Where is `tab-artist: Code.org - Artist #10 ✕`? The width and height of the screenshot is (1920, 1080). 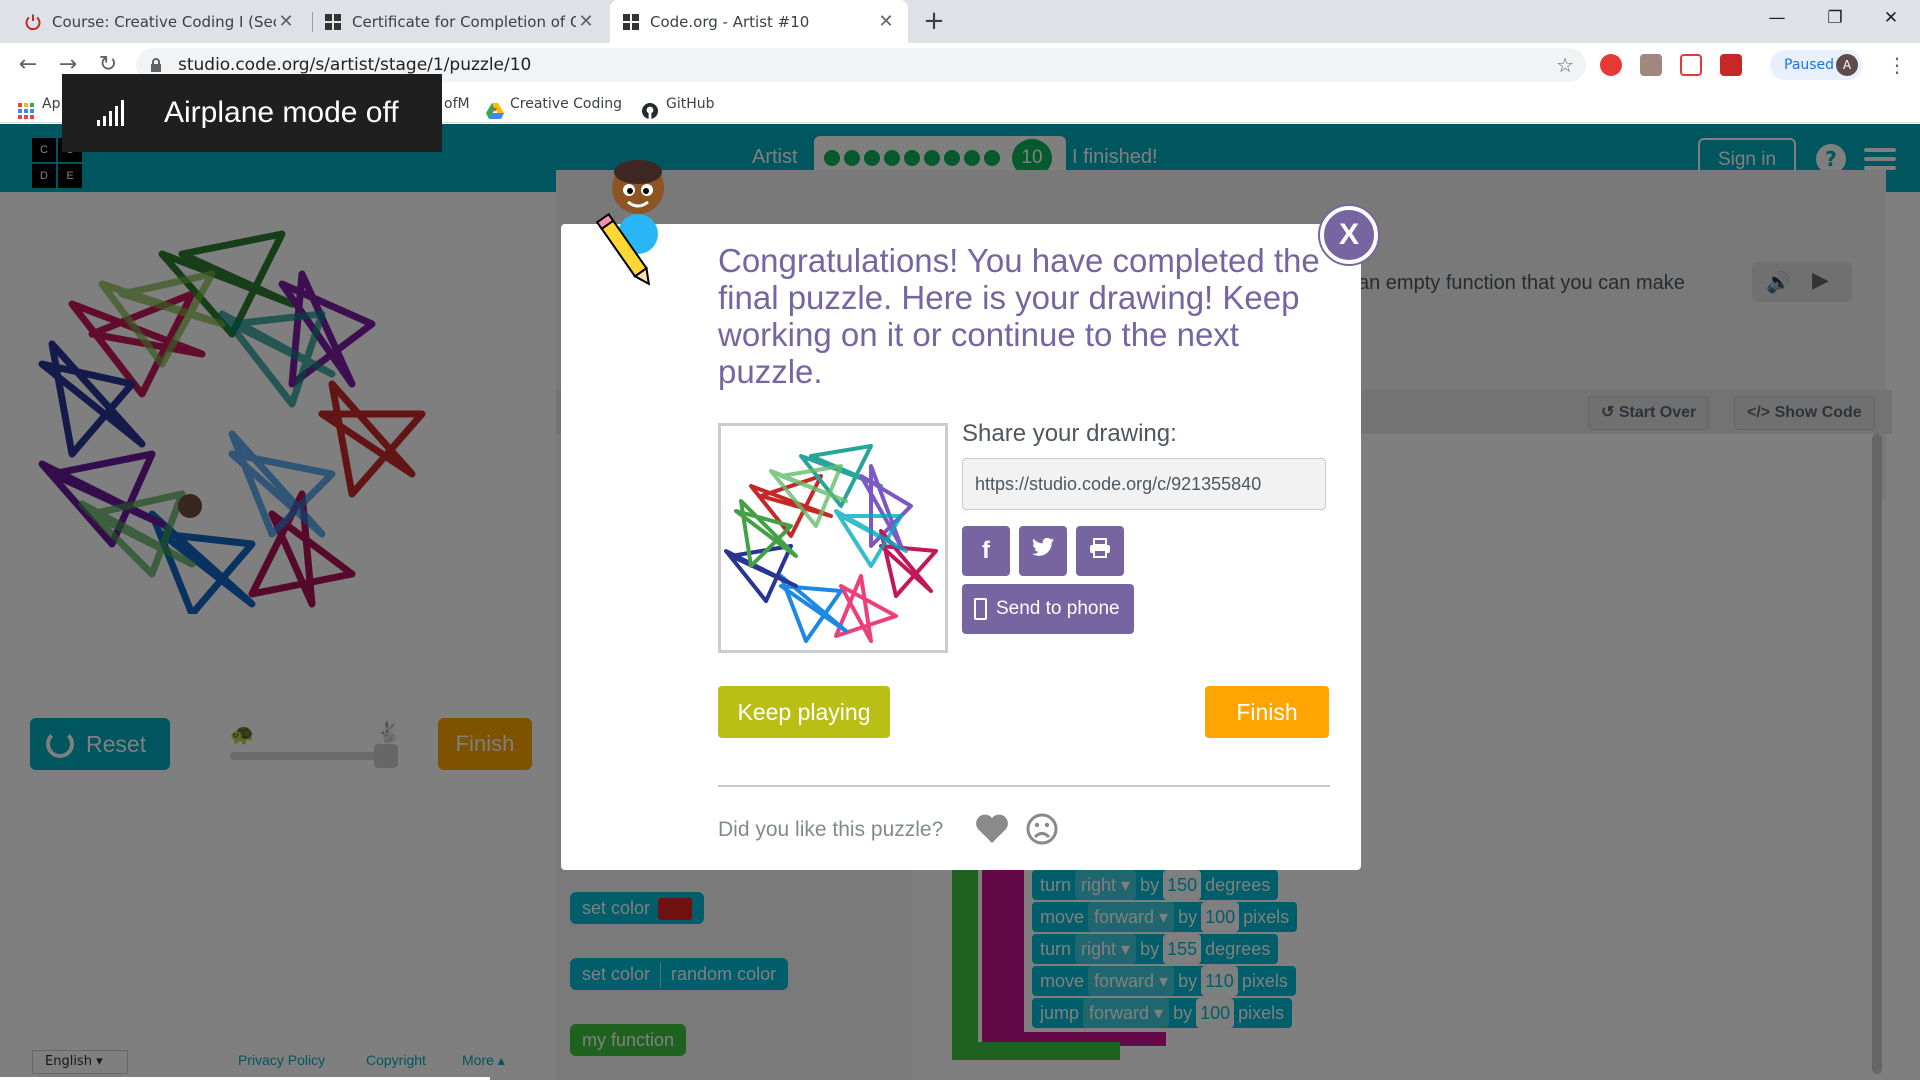
tab-artist: Code.org - Artist #10 ✕ is located at coordinates (759, 21).